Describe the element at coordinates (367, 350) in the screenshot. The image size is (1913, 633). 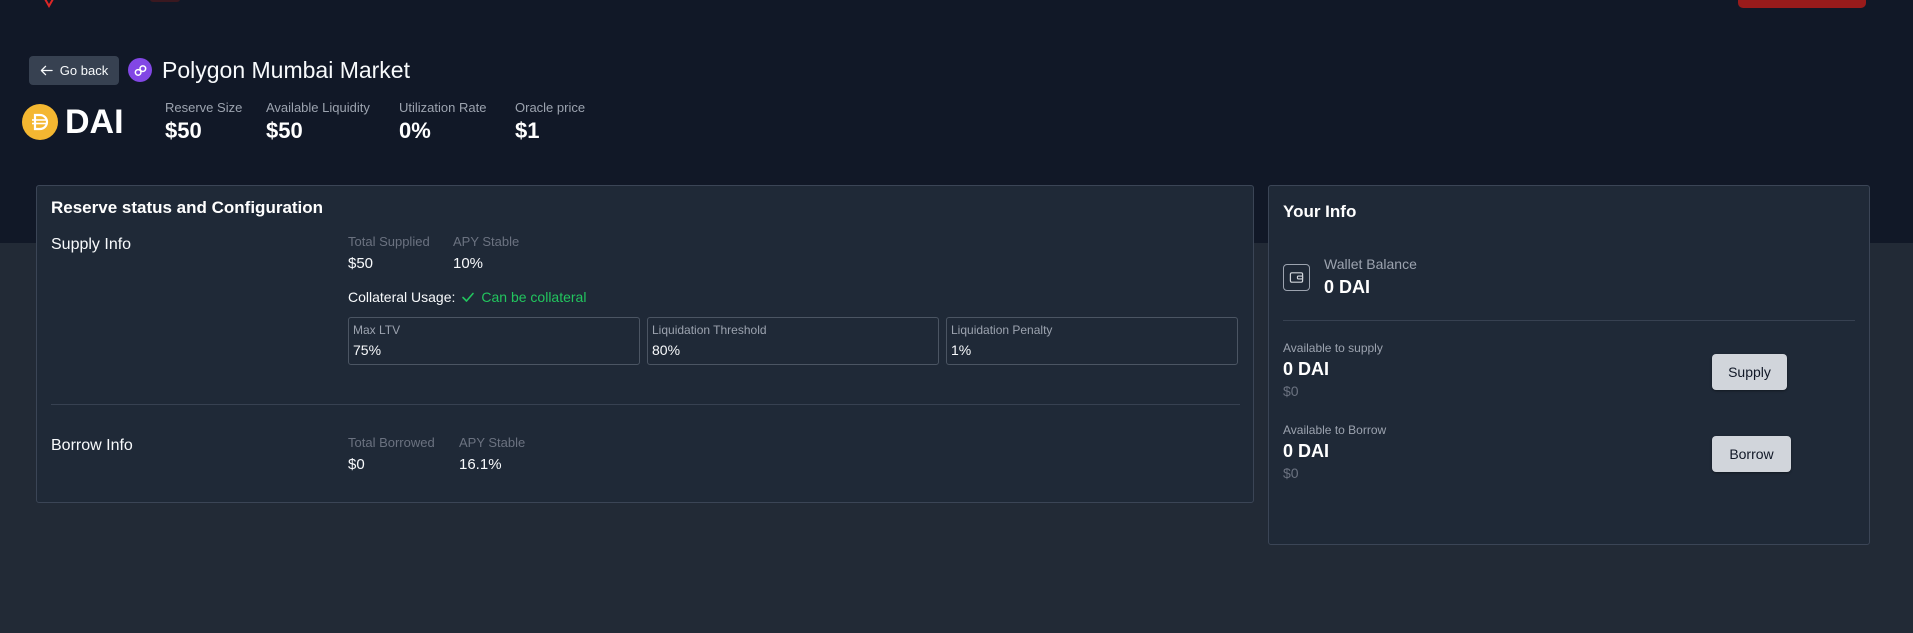
I see `max-ltv-value: 75%` at that location.